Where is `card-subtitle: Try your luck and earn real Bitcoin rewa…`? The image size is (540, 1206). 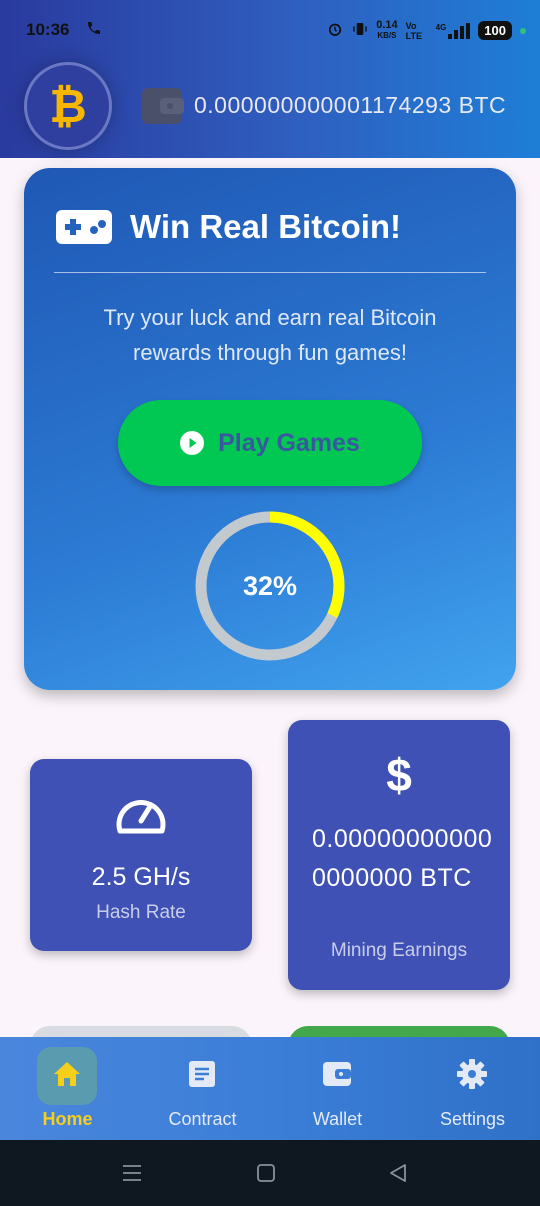
card-subtitle: Try your luck and earn real Bitcoin rewa… is located at coordinates (270, 335).